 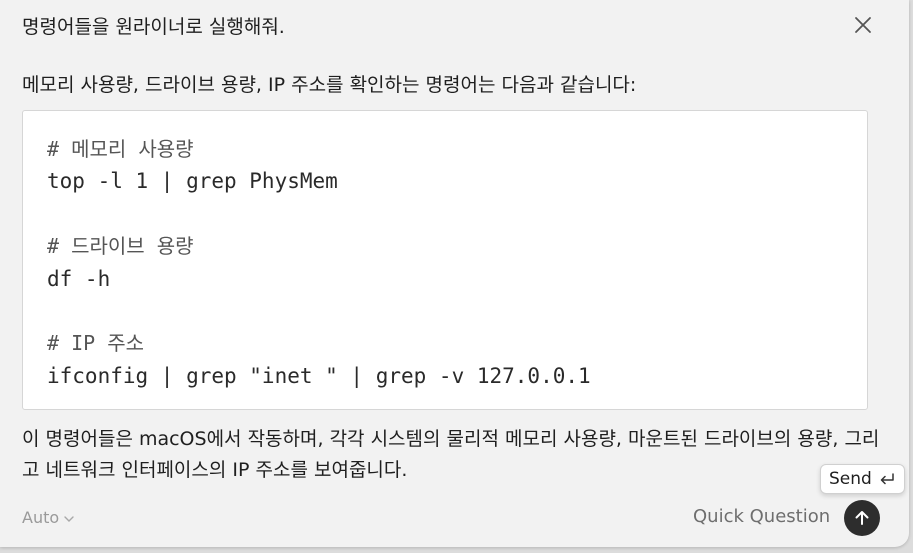 I want to click on arrow-up-icon, so click(x=862, y=518).